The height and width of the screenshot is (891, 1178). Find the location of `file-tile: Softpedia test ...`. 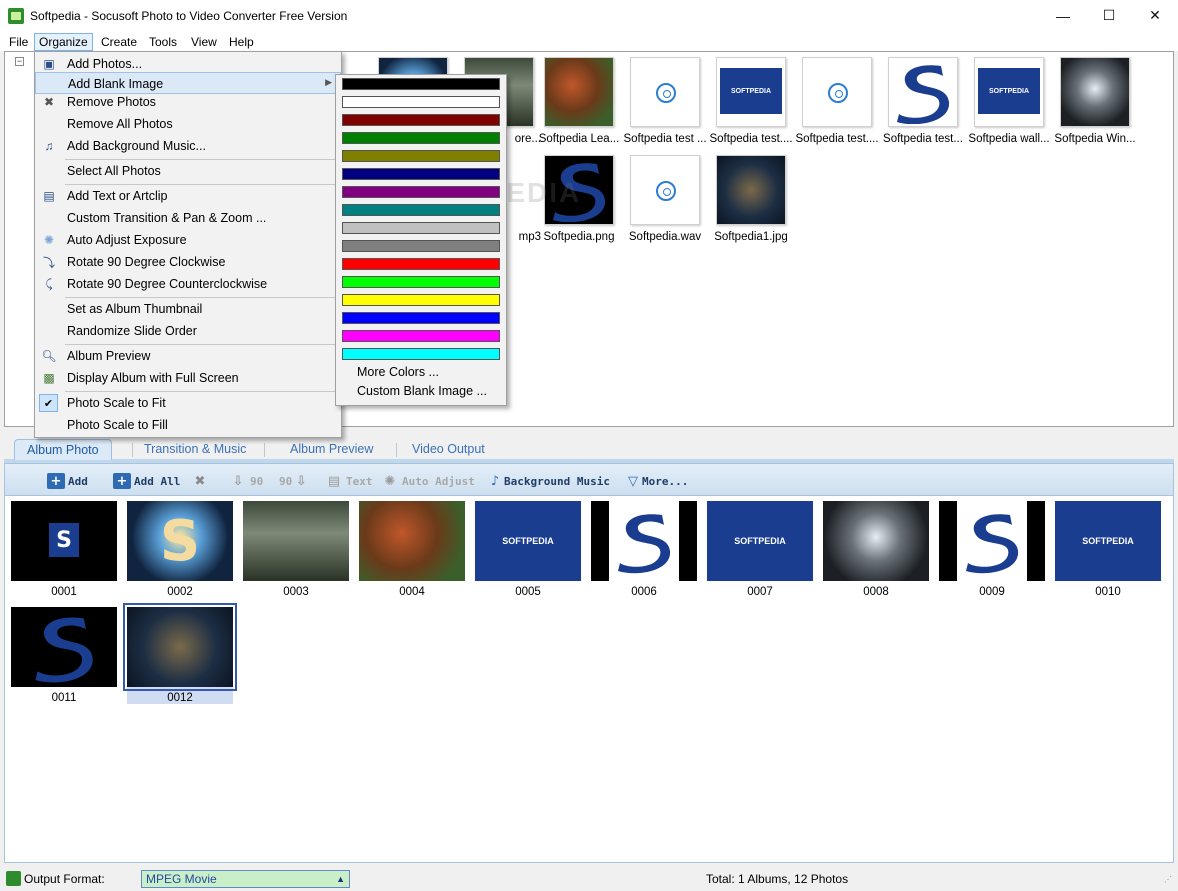

file-tile: Softpedia test ... is located at coordinates (665, 101).